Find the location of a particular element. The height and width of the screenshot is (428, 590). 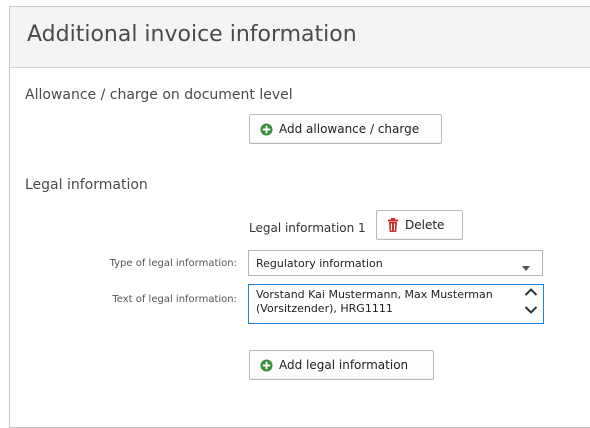

legal-entry-label: Legal information 1 is located at coordinates (307, 228).